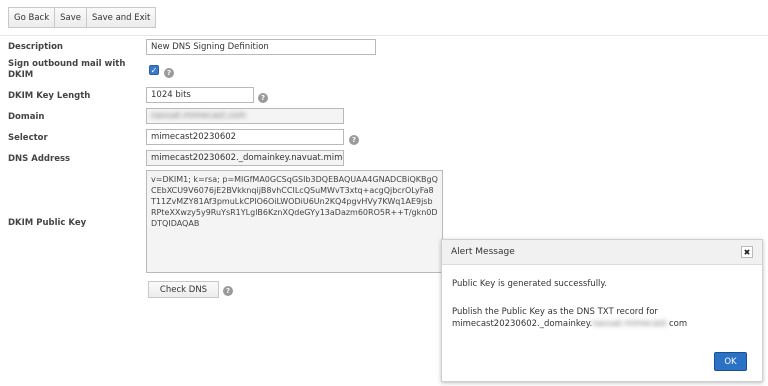 This screenshot has width=768, height=386. What do you see at coordinates (28, 138) in the screenshot?
I see `selector-label: Selector` at bounding box center [28, 138].